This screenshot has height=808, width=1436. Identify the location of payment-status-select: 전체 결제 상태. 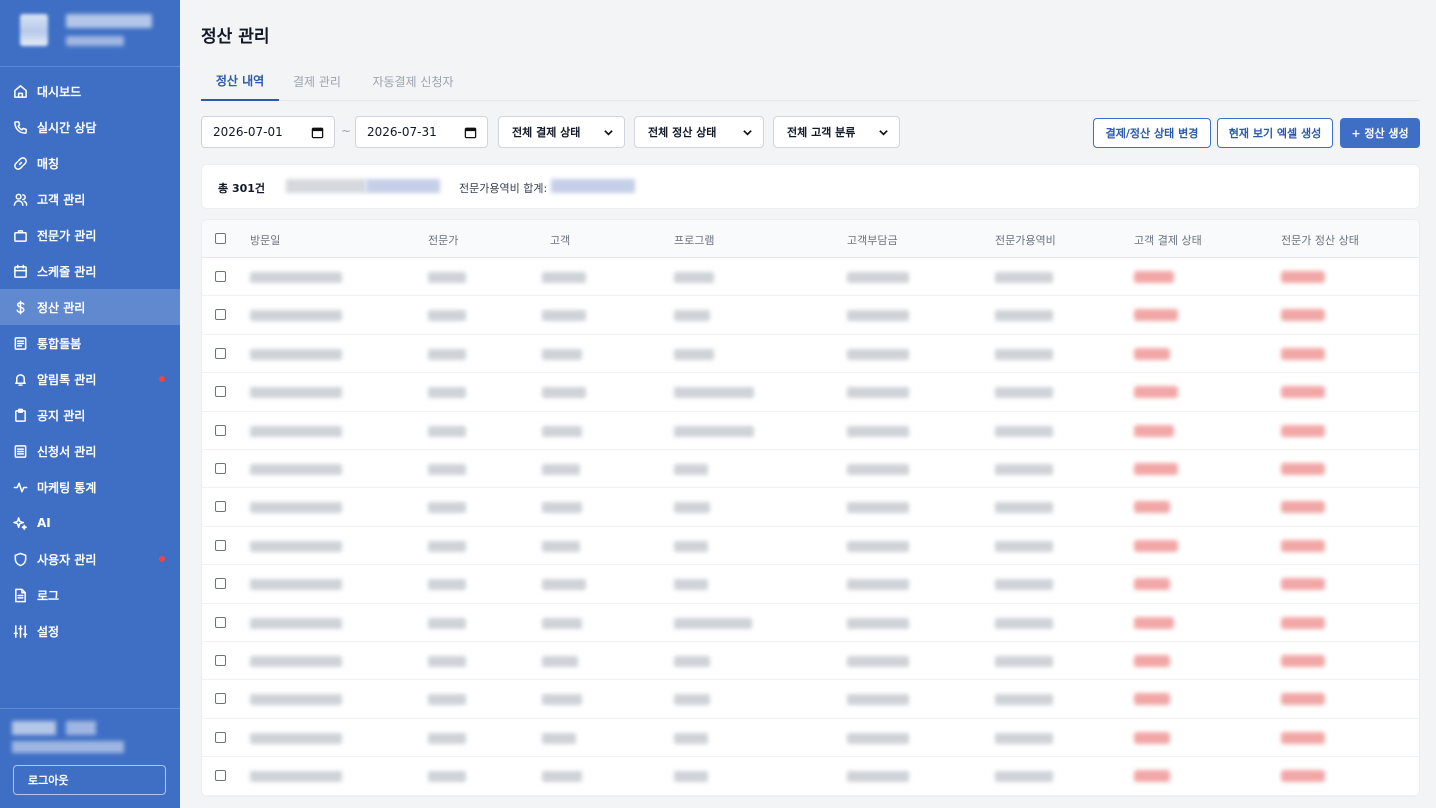
(561, 132).